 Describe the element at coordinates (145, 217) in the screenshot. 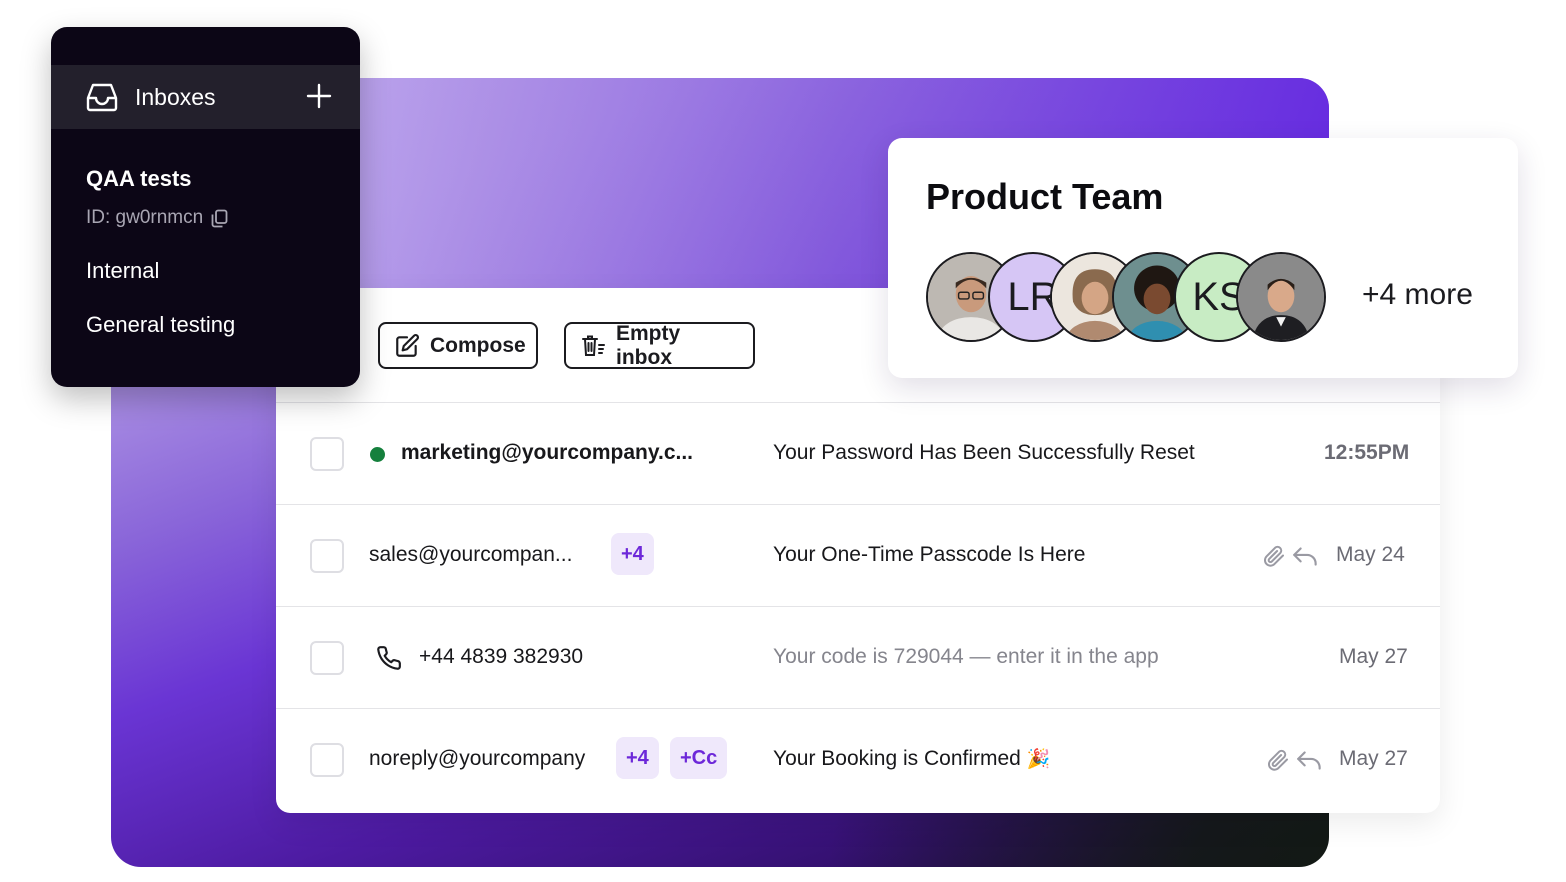

I see `inbox-id-text: ID: gw0rnmcn` at that location.